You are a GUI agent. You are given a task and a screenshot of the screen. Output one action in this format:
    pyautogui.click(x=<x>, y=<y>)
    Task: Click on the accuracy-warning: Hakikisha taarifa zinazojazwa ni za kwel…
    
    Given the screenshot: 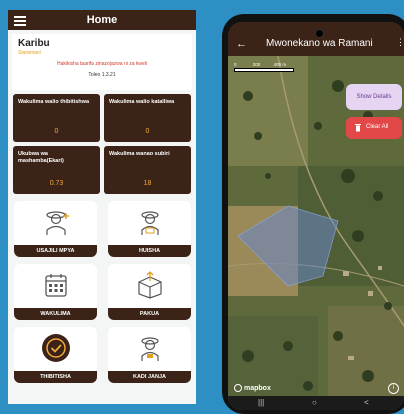 What is the action you would take?
    pyautogui.click(x=102, y=64)
    